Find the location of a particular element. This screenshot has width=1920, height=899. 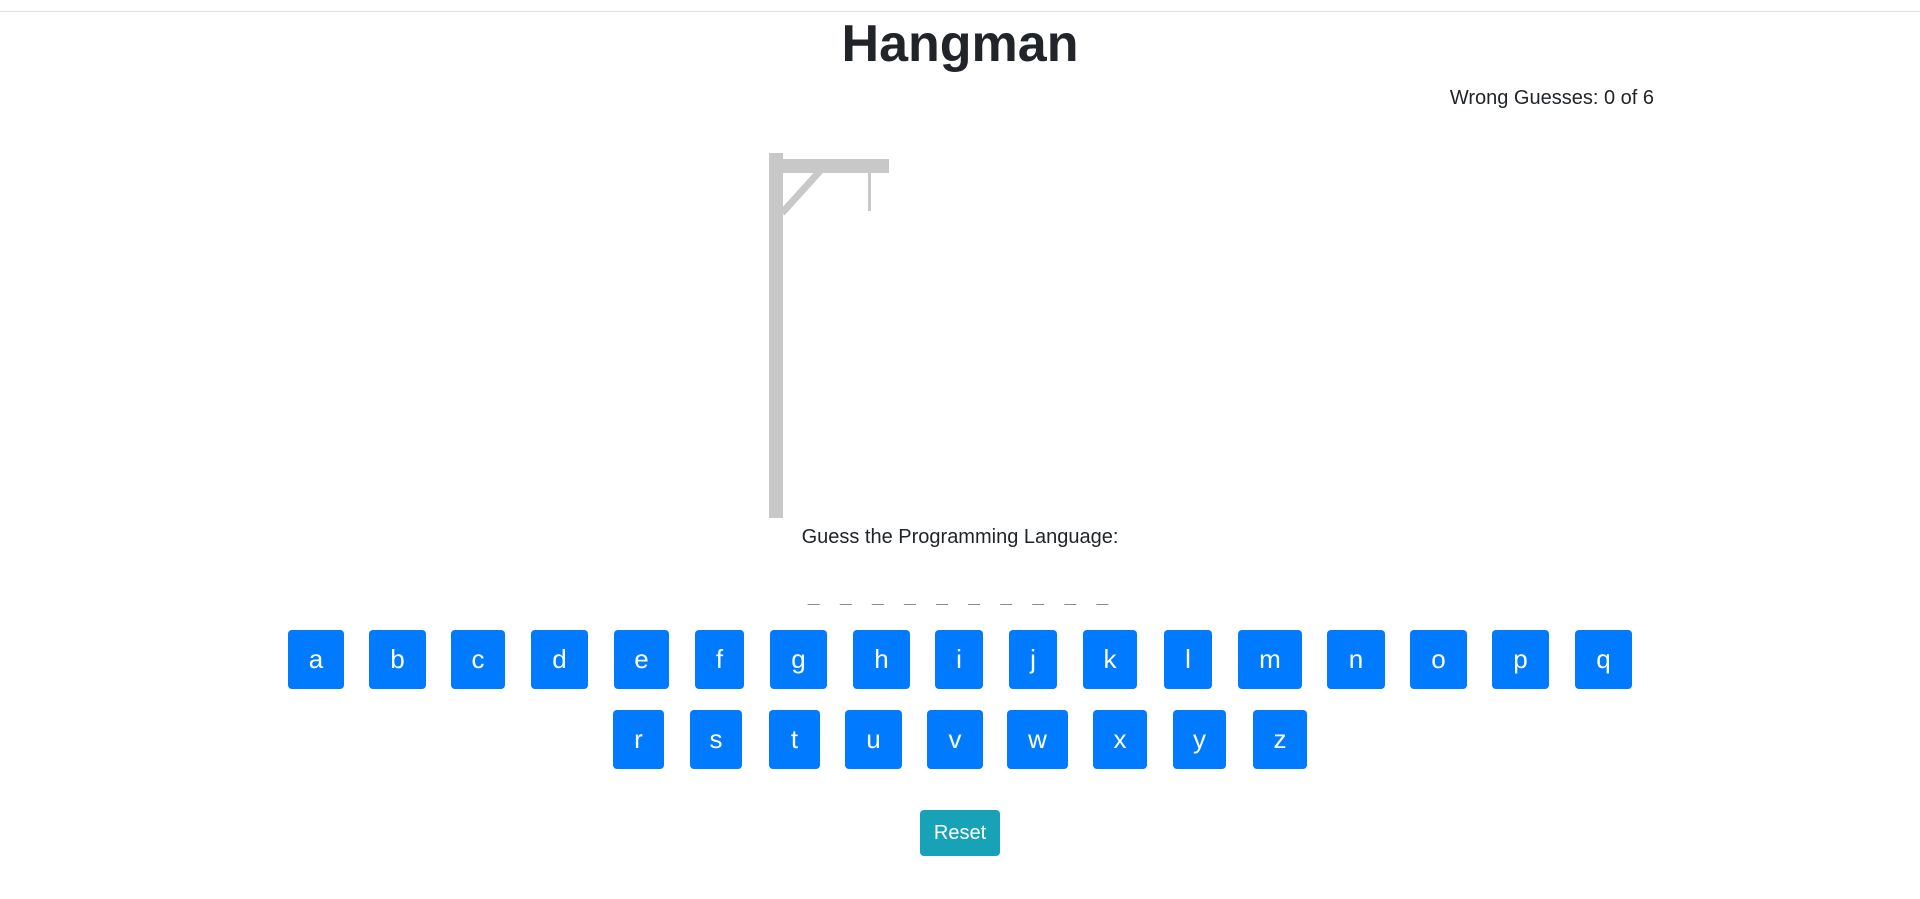

letter-button-b: b is located at coordinates (397, 659).